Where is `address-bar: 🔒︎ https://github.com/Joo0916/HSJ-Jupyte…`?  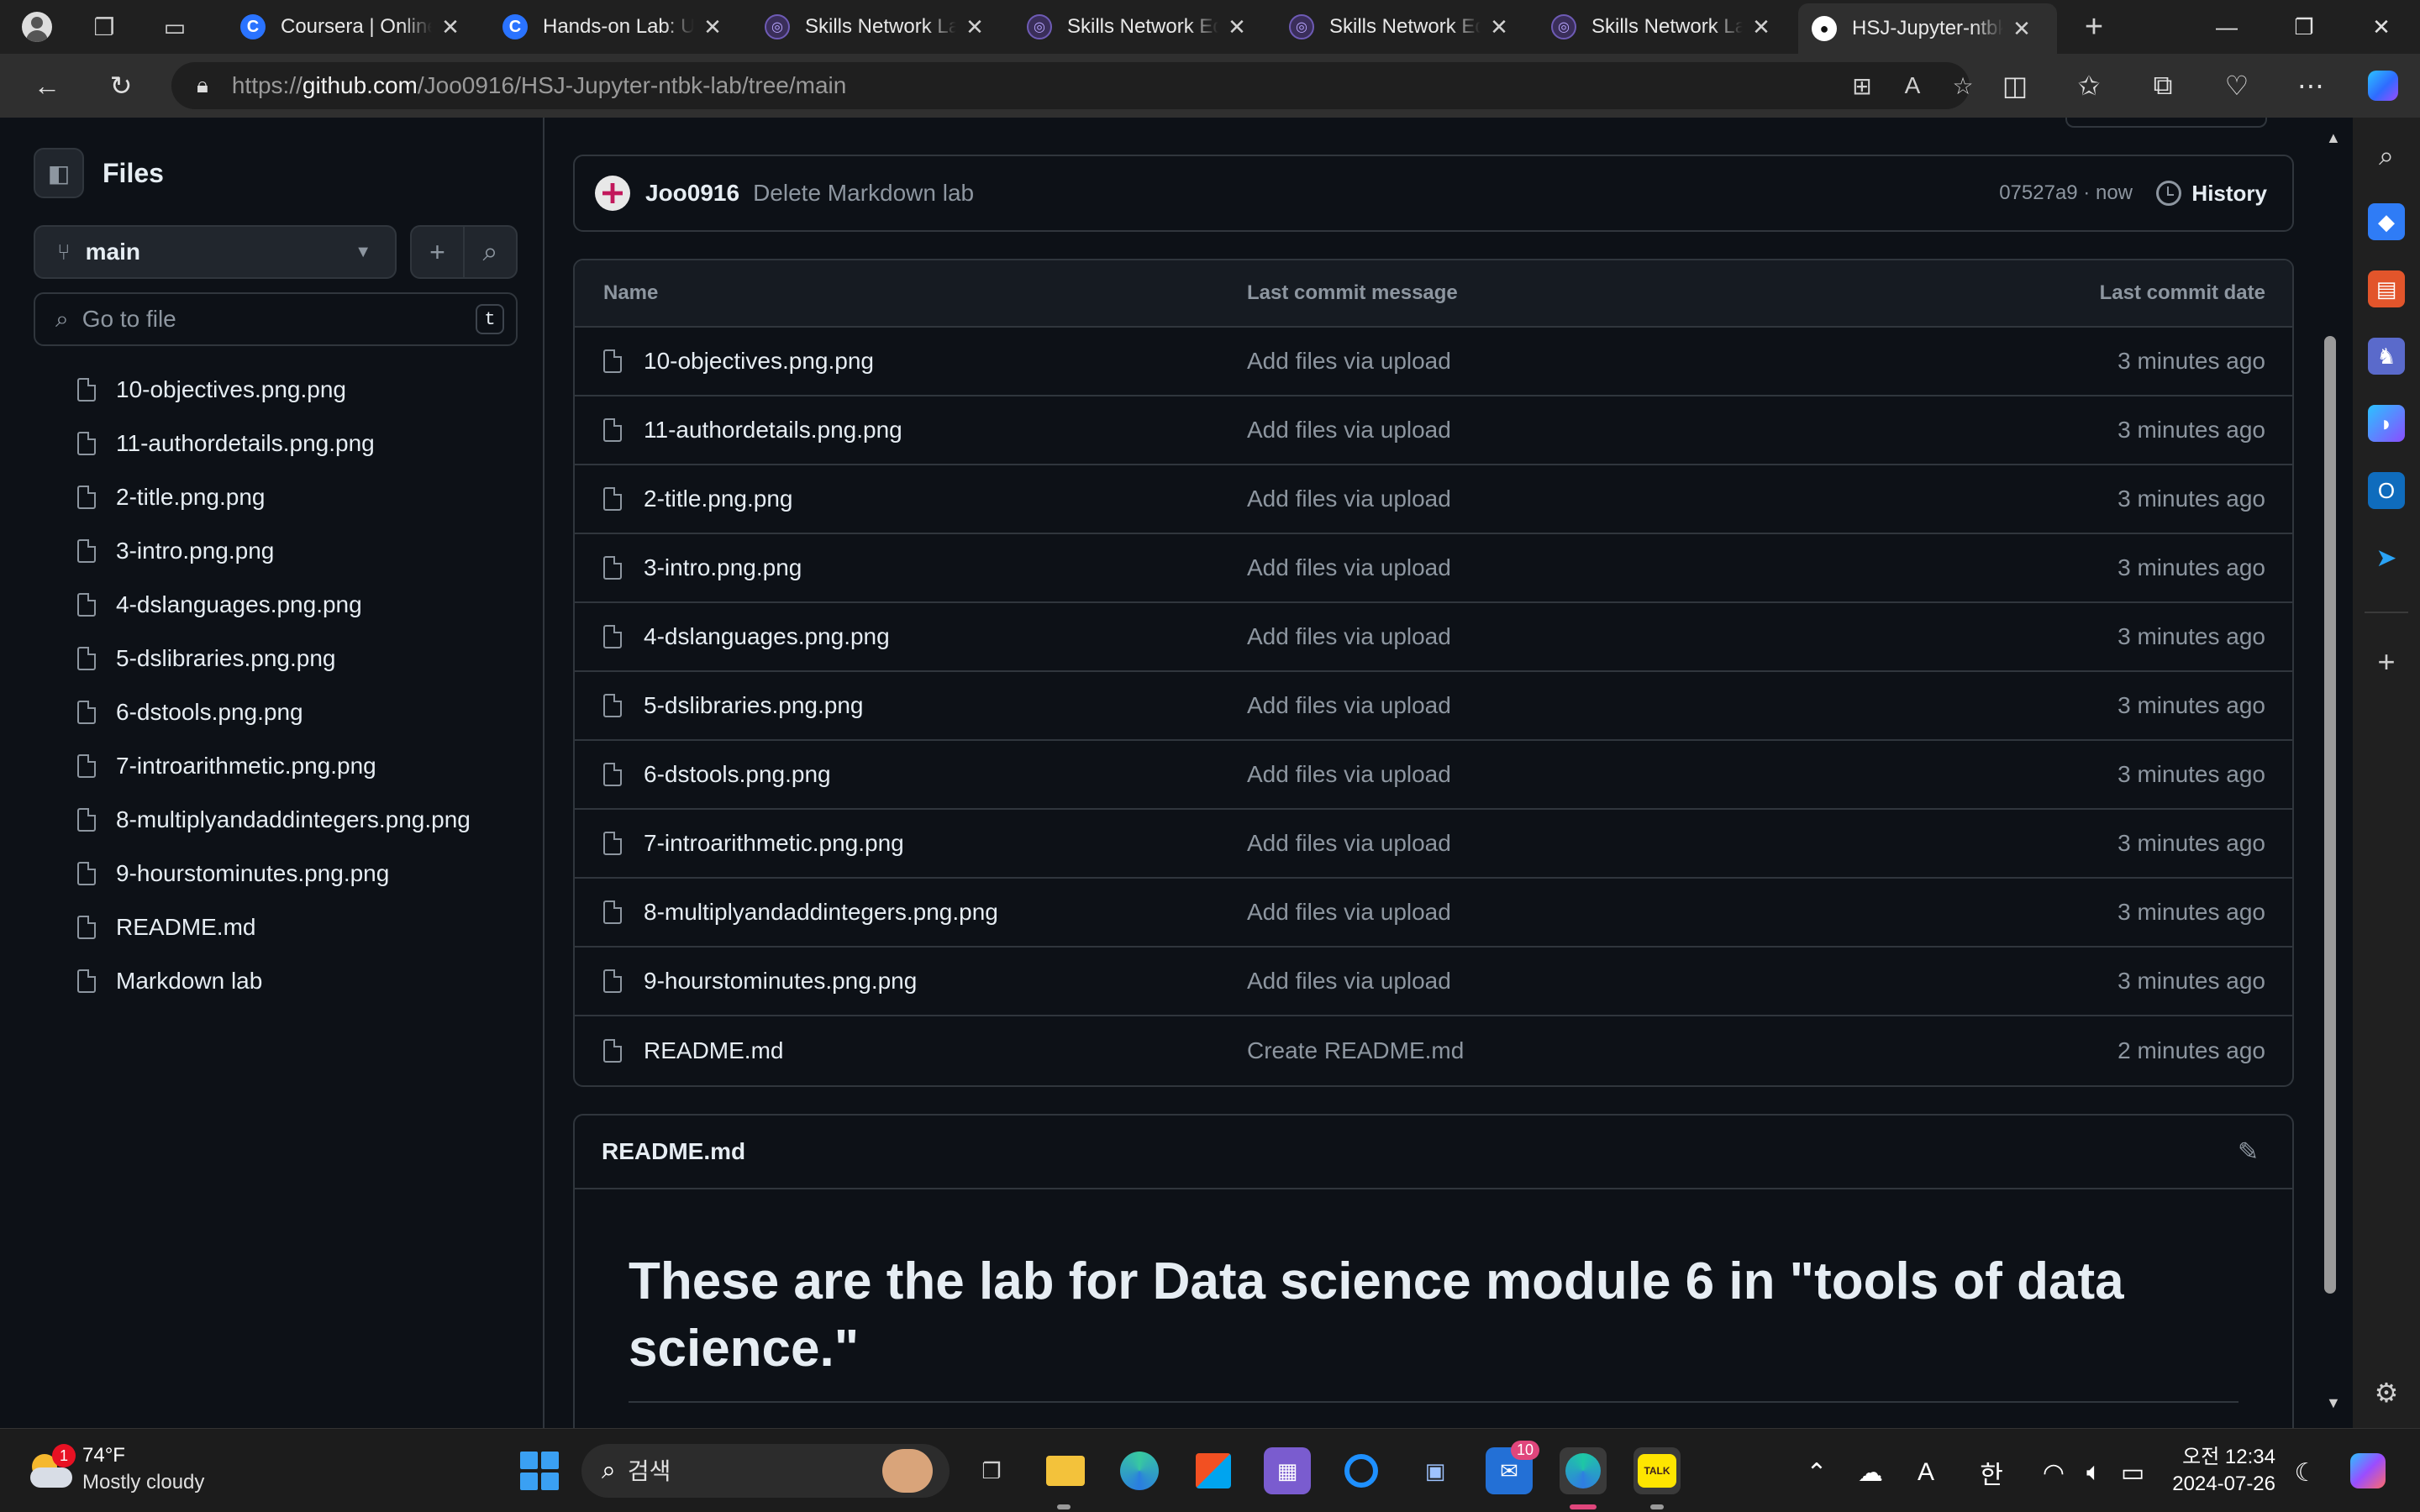 address-bar: 🔒︎ https://github.com/Joo0916/HSJ-Jupyte… is located at coordinates (1073, 85).